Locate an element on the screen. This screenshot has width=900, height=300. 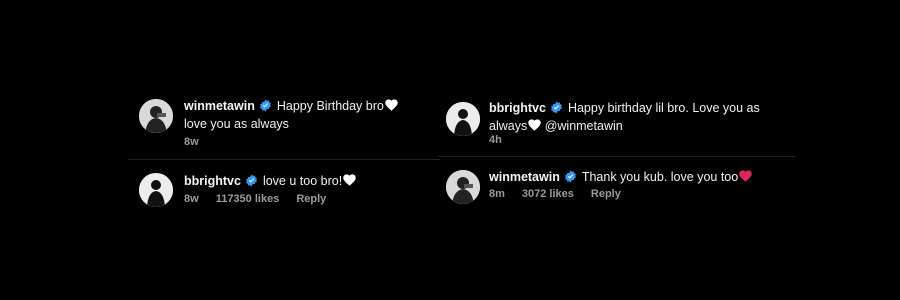
reply-time: 8m is located at coordinates (497, 194).